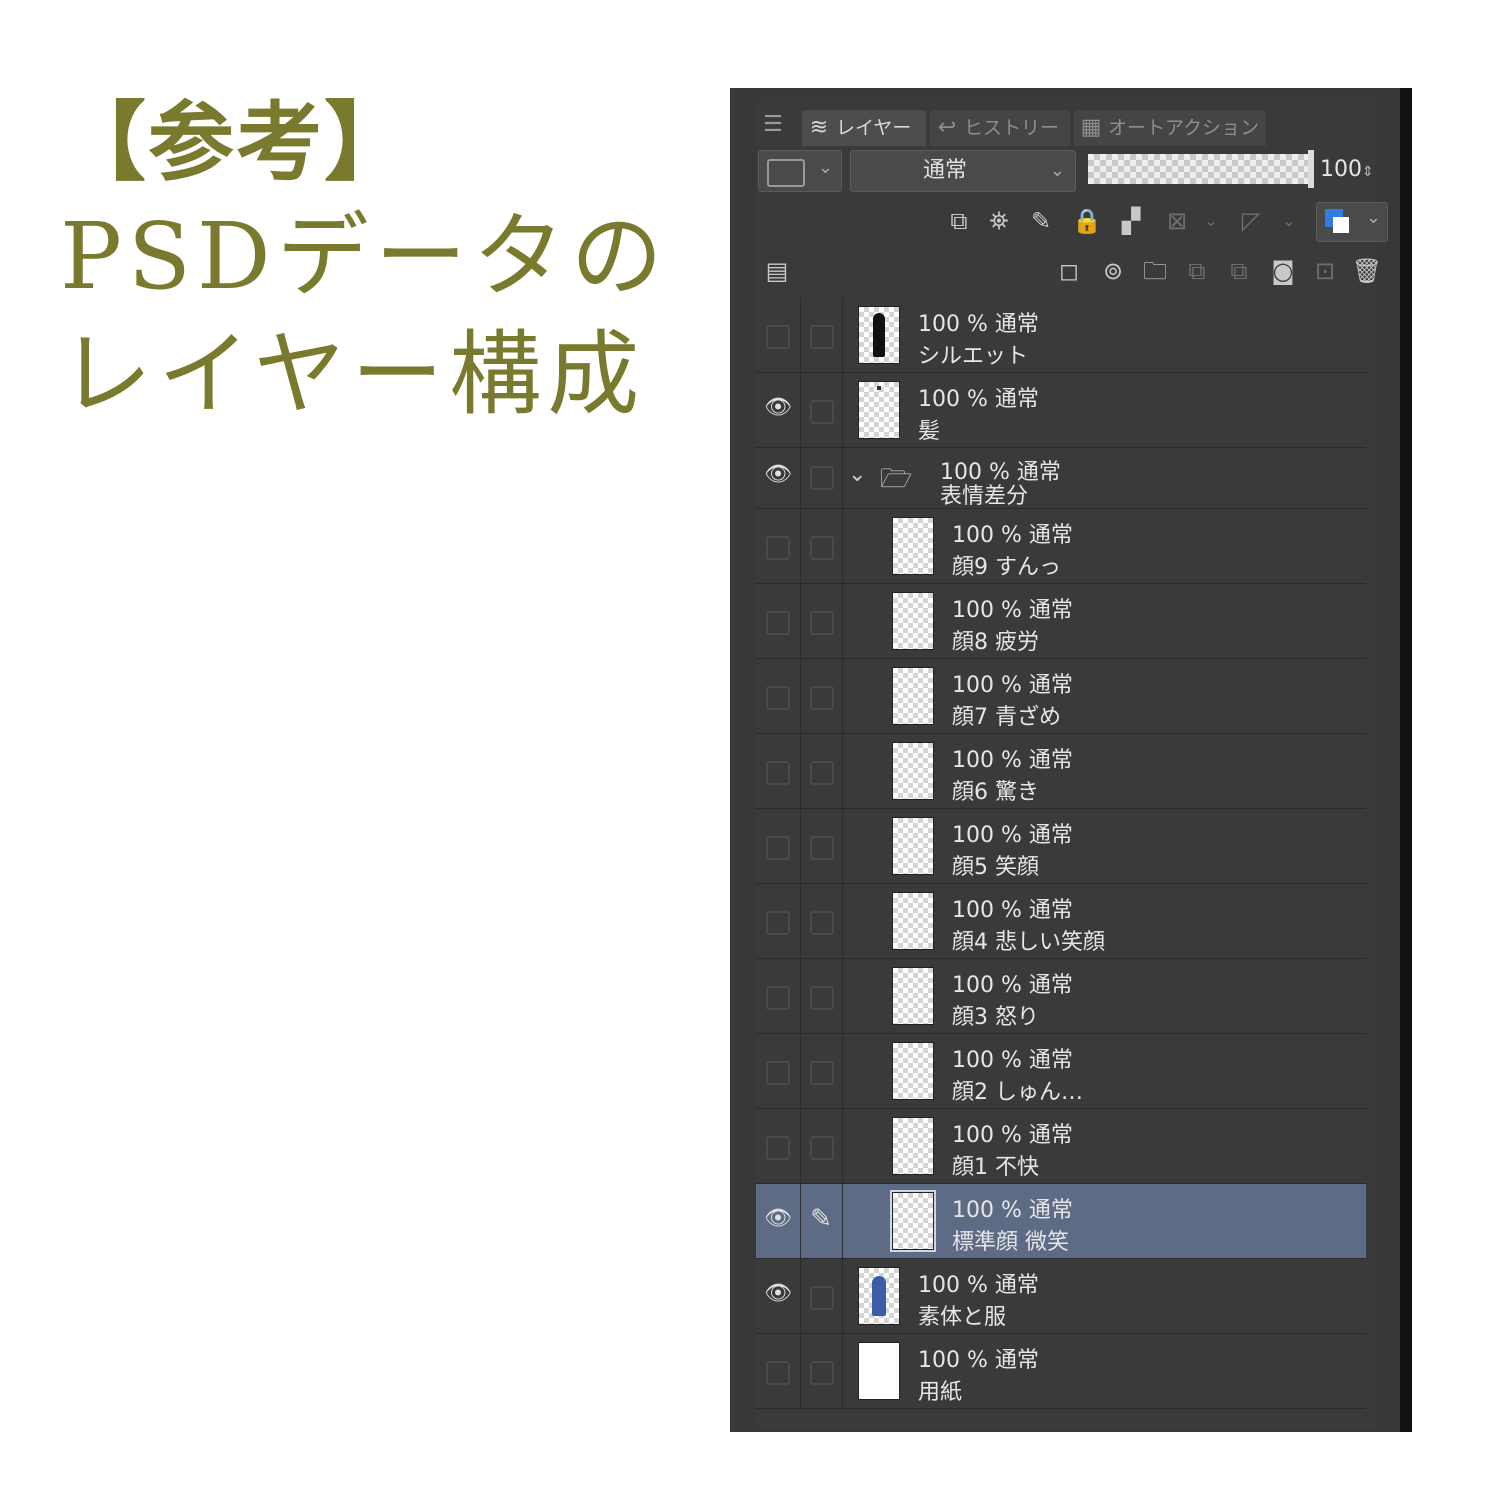  Describe the element at coordinates (963, 171) in the screenshot. I see `blend-mode-select: 通常 ⌄` at that location.